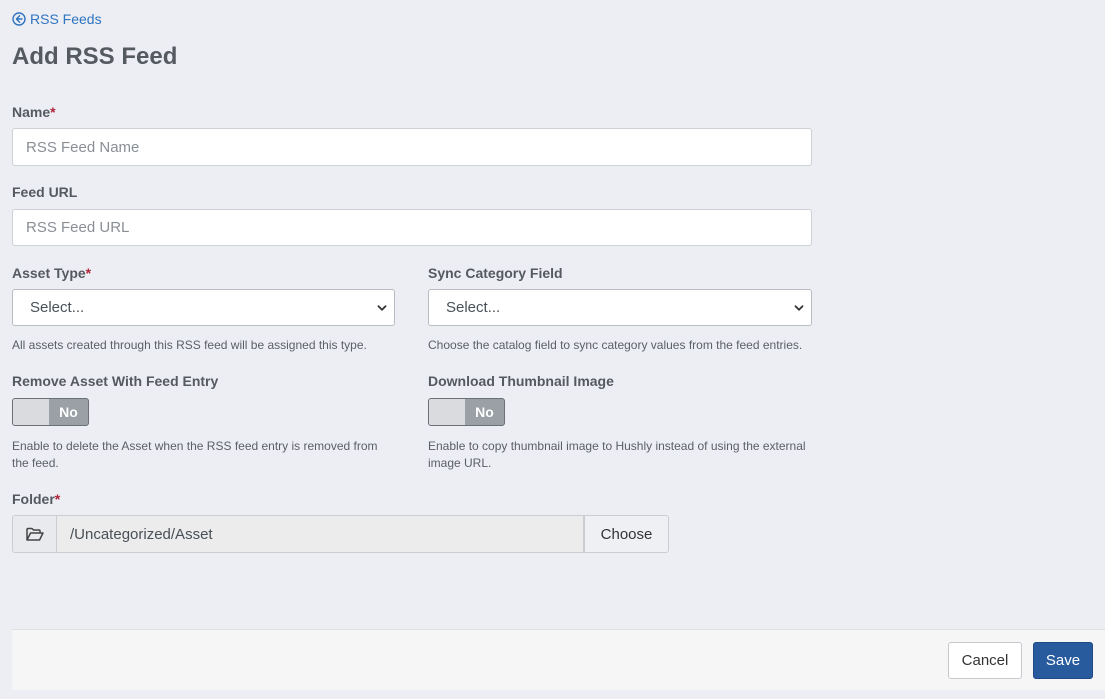 This screenshot has width=1105, height=699. I want to click on download-thumbnail-help-line2: image URL., so click(460, 463).